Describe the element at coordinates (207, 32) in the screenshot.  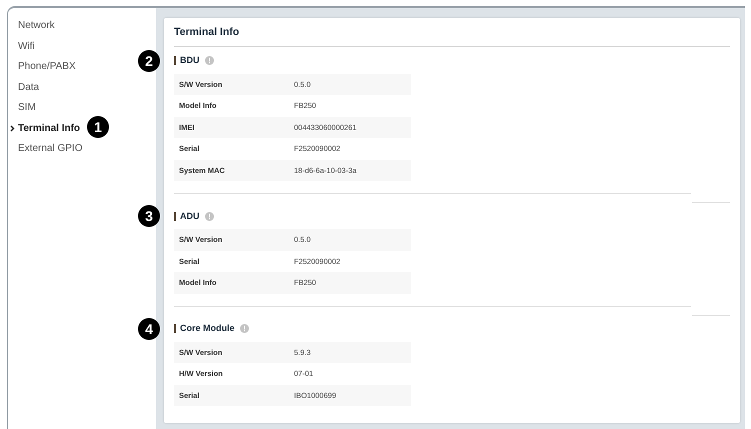
I see `panel-title: Terminal Info` at that location.